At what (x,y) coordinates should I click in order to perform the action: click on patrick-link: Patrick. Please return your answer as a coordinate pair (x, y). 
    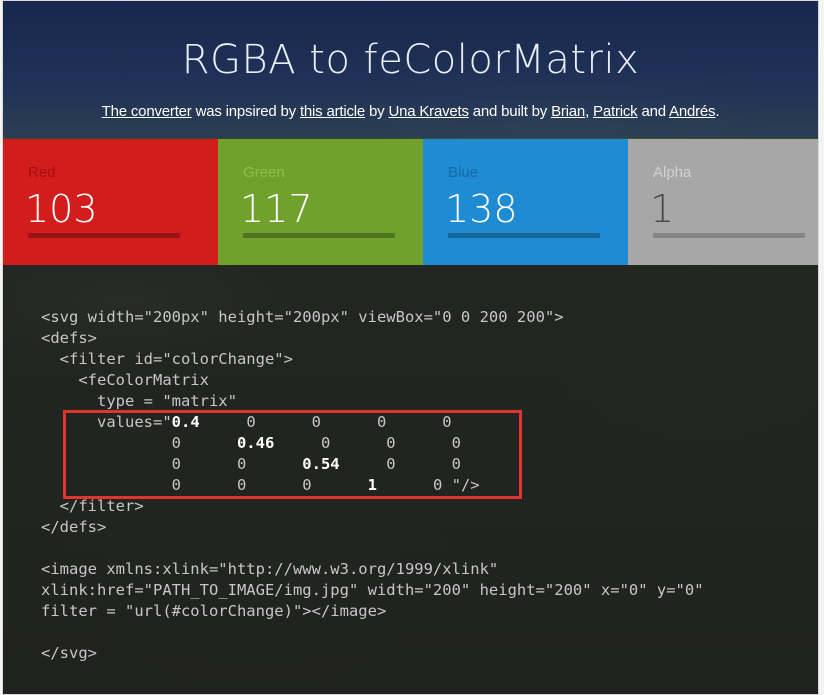
    Looking at the image, I should click on (615, 111).